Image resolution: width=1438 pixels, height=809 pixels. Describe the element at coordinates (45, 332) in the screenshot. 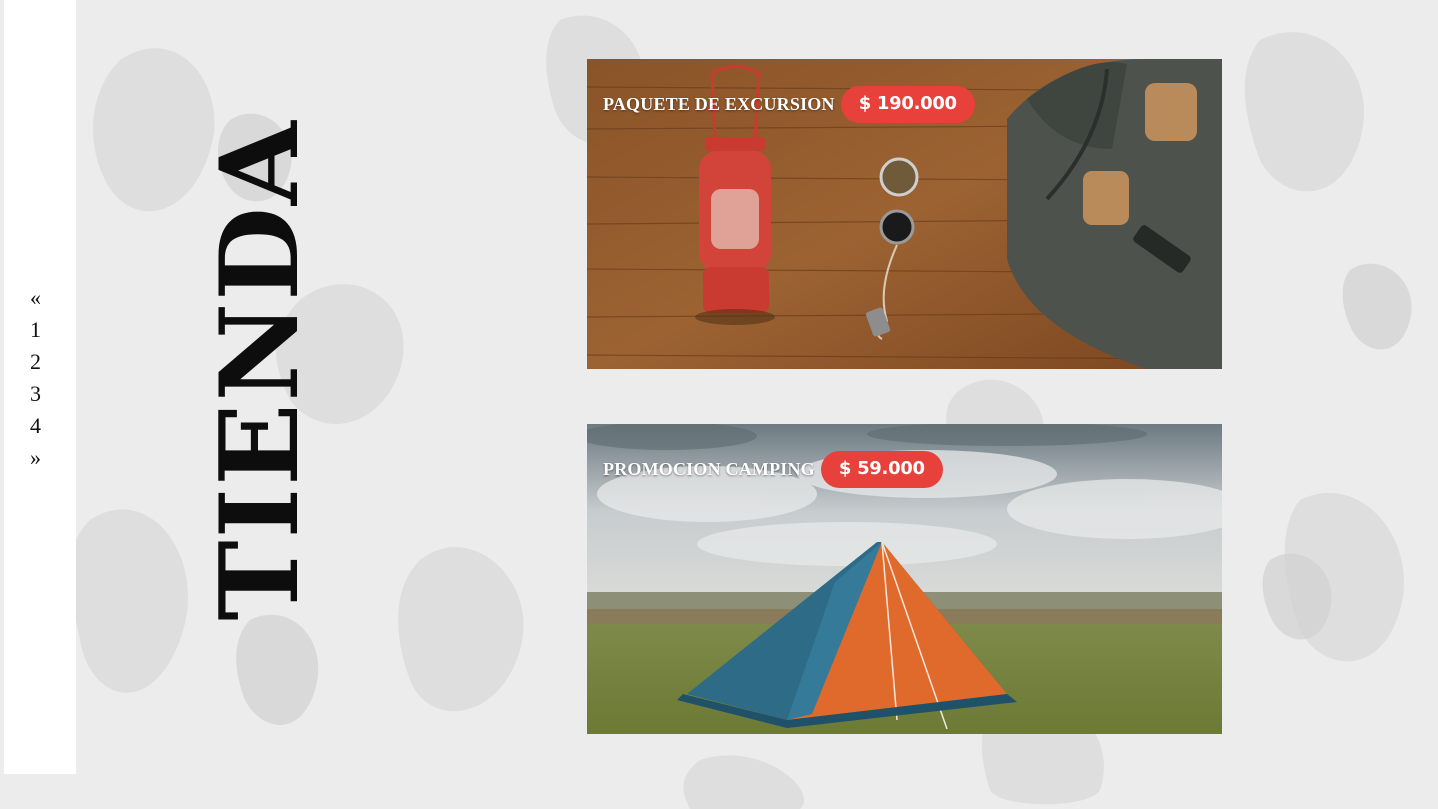

I see `pagination-page-1: 1` at that location.